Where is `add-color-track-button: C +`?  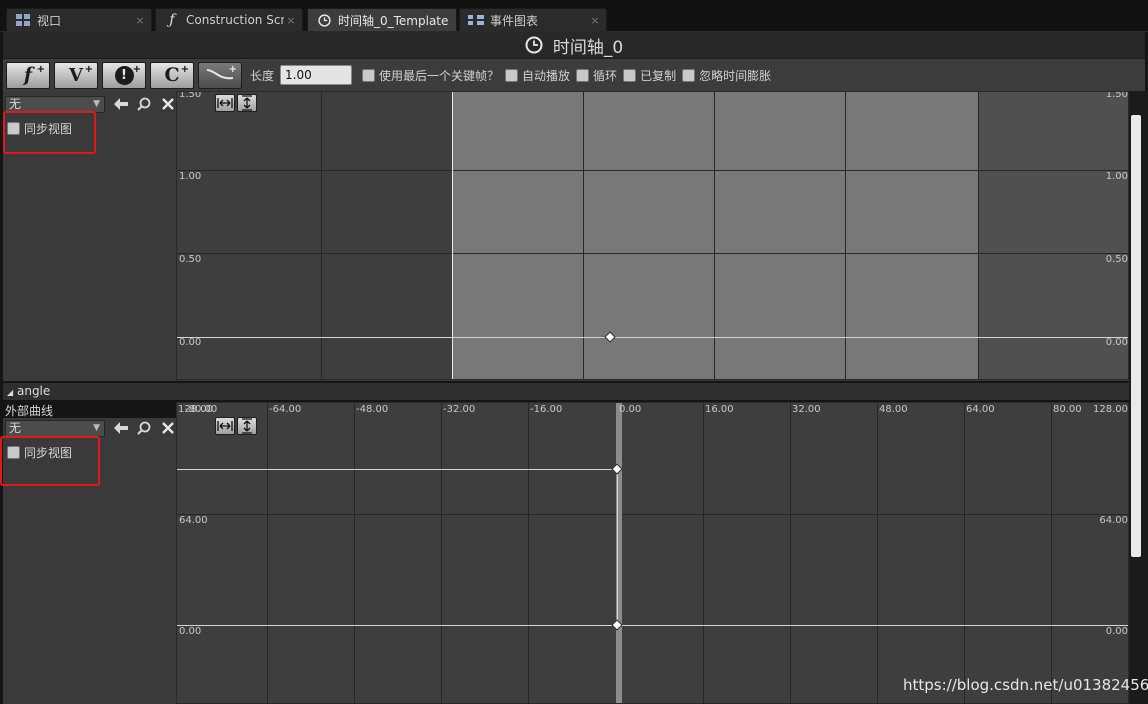
add-color-track-button: C + is located at coordinates (172, 75).